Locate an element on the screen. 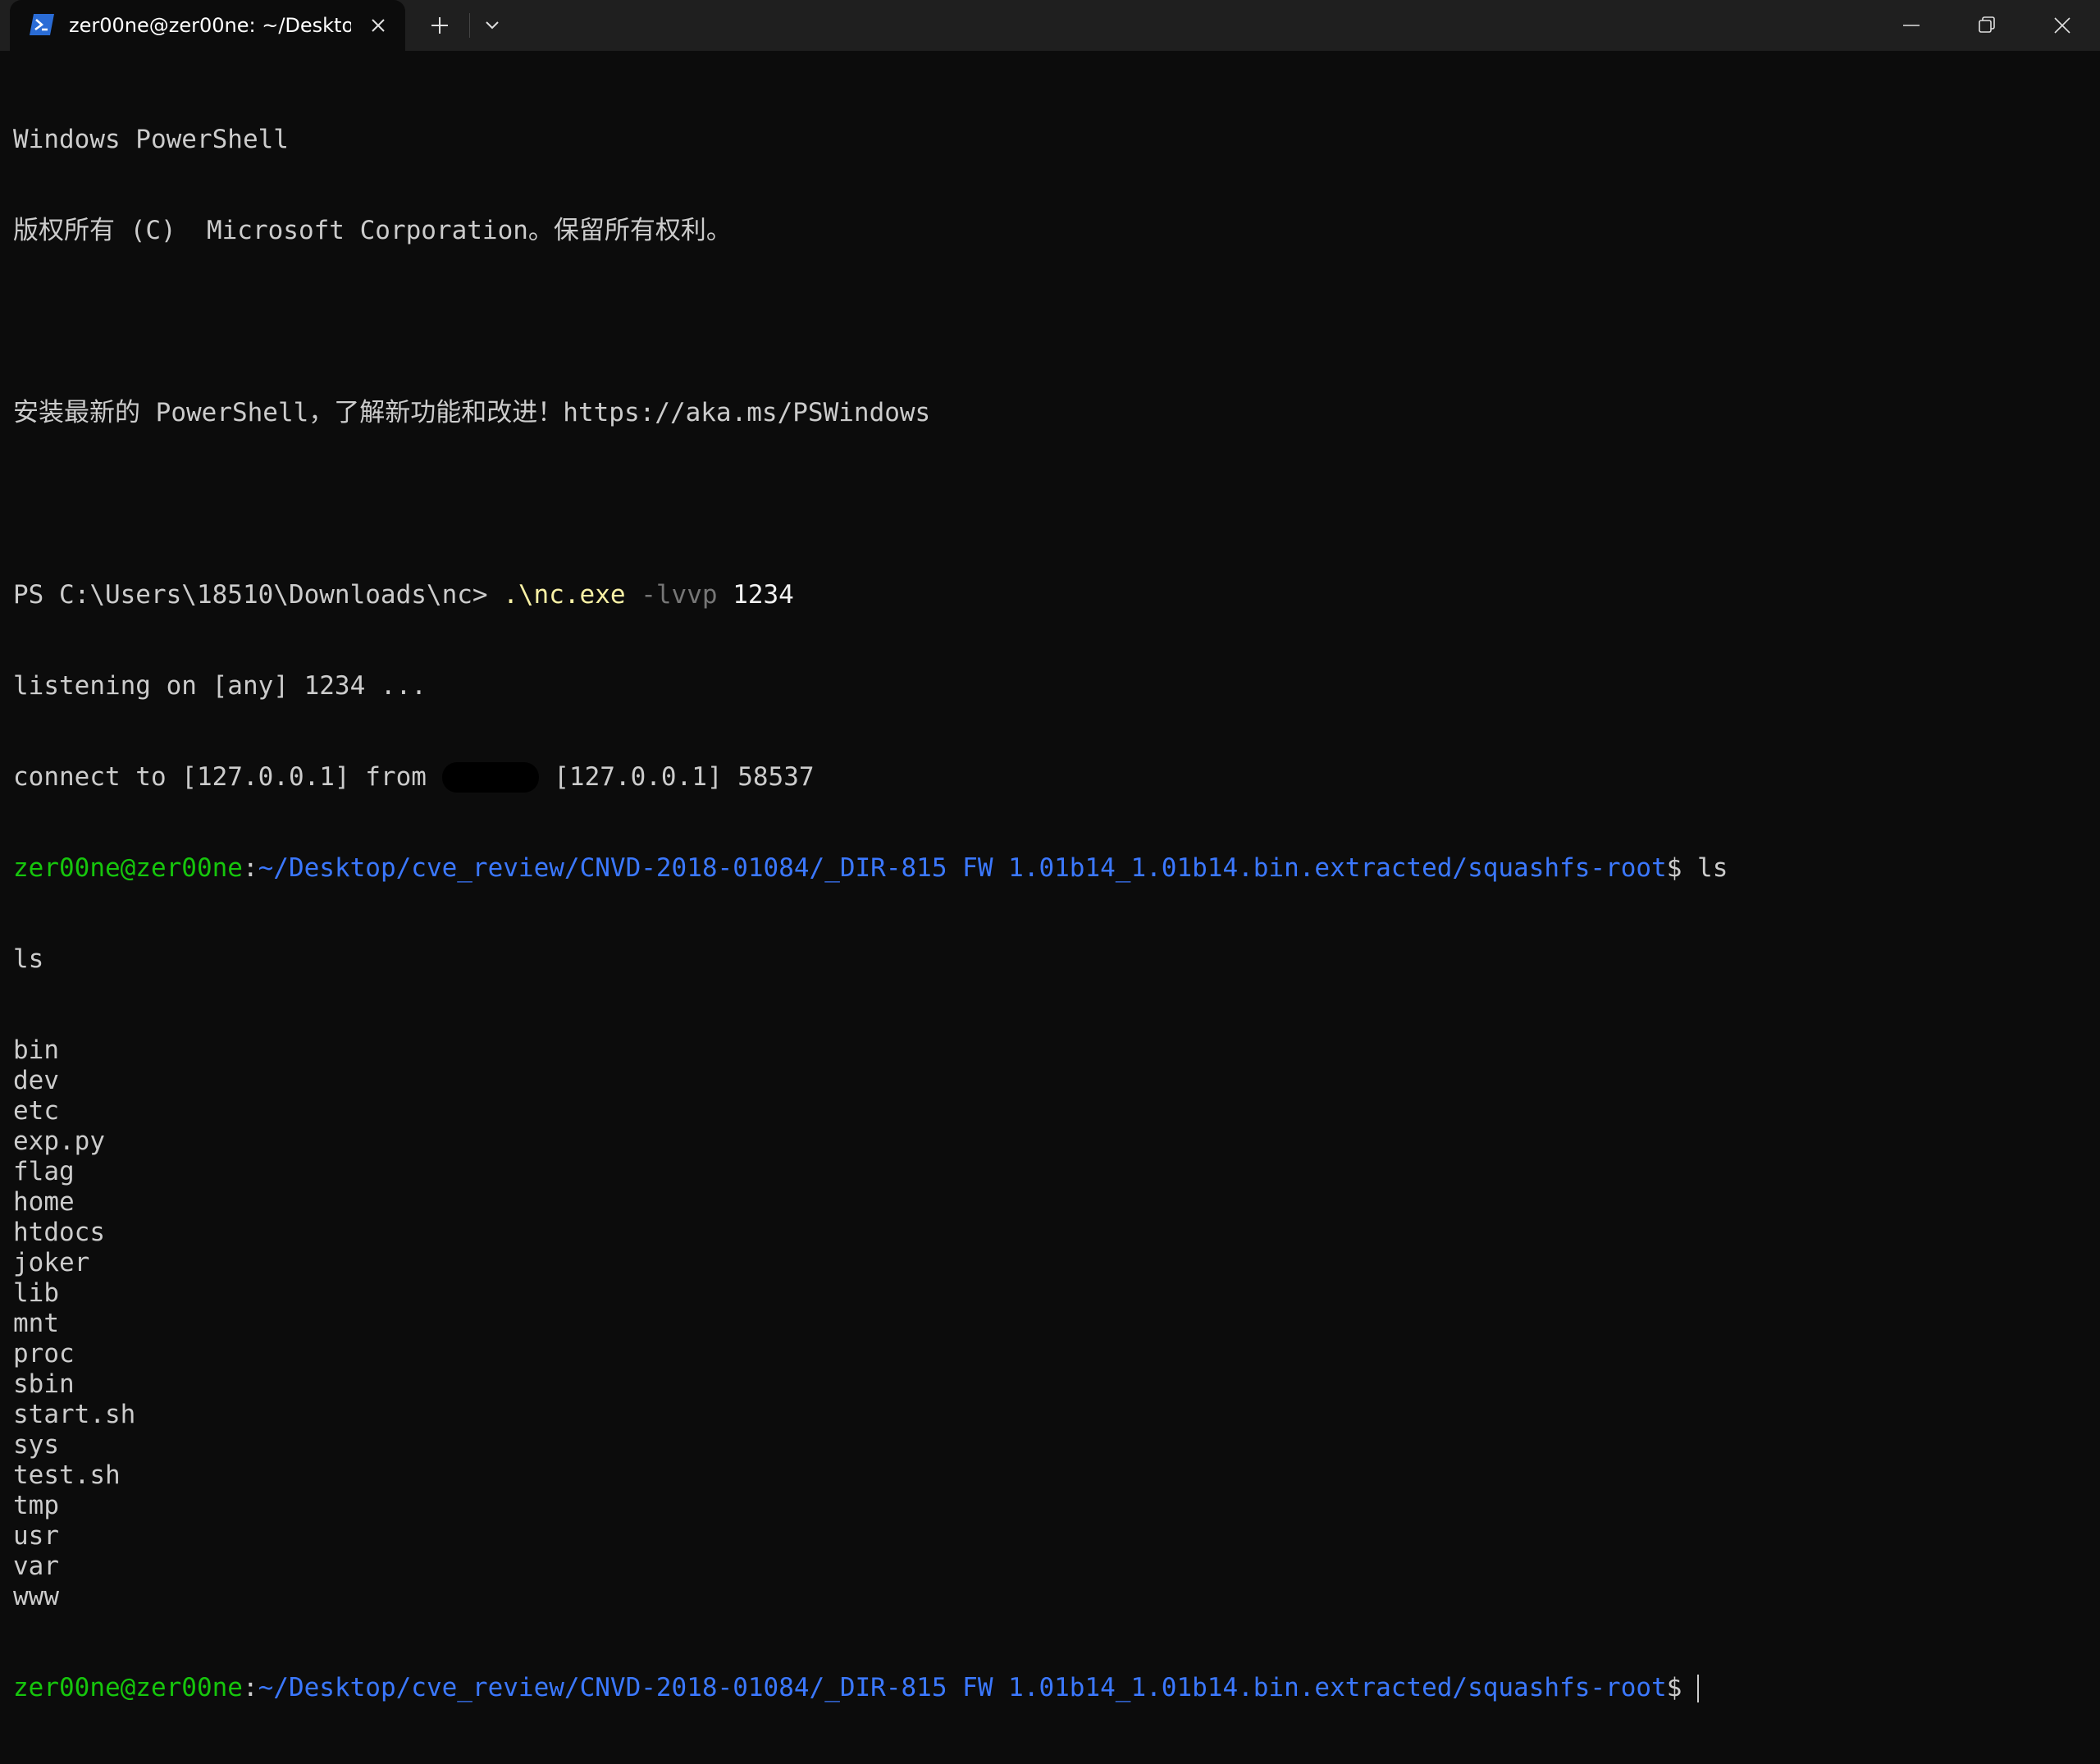  listing-entry: bin is located at coordinates (36, 1050).